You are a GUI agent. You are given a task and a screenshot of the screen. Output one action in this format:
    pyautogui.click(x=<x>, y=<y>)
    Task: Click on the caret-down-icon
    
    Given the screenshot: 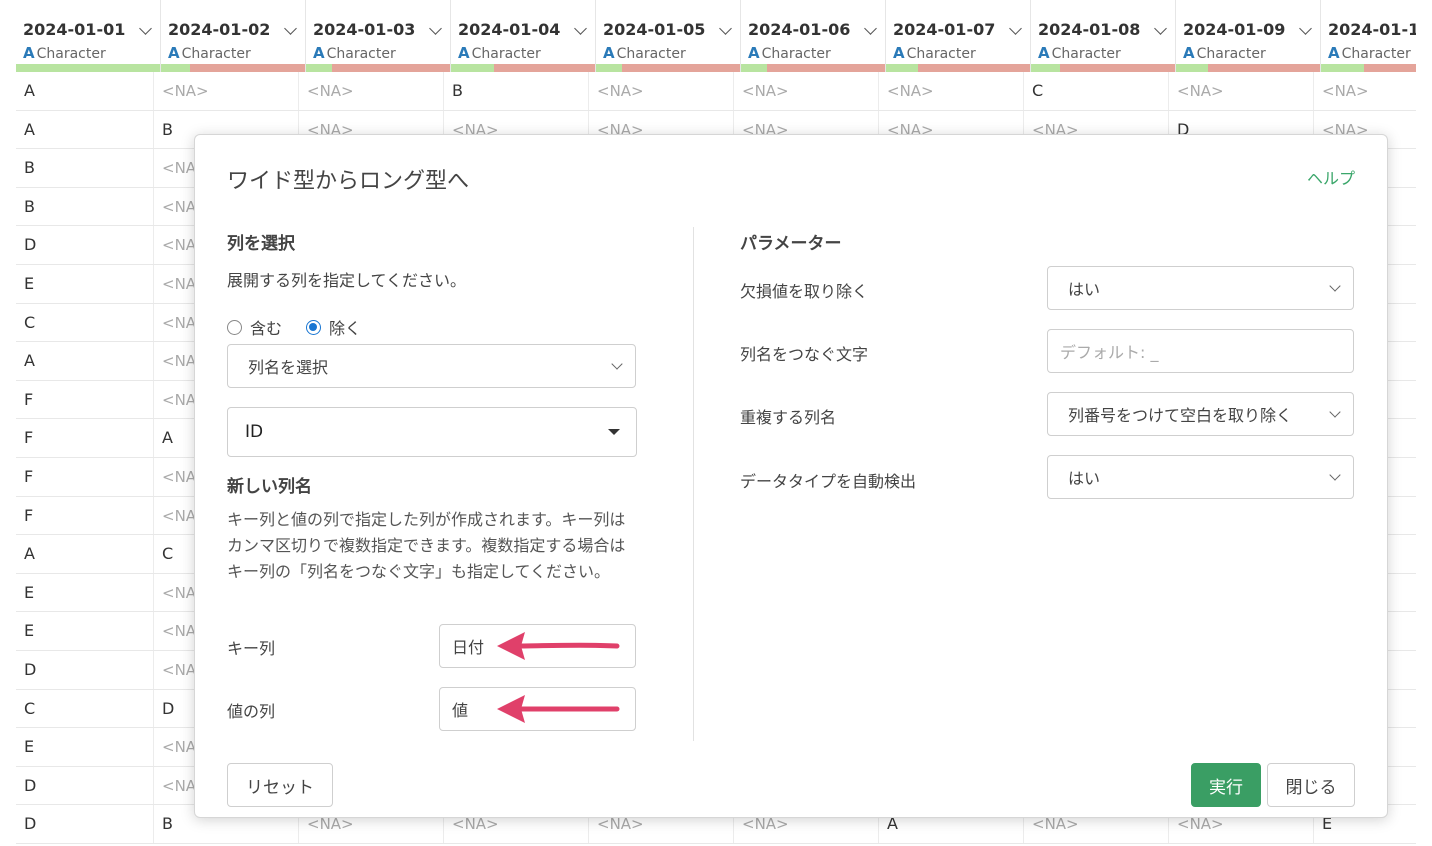 What is the action you would take?
    pyautogui.click(x=614, y=432)
    